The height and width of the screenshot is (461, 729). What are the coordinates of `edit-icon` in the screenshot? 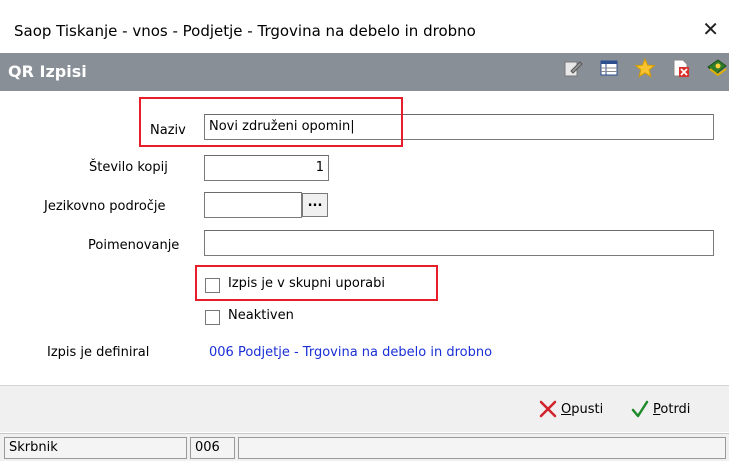 It's located at (573, 68).